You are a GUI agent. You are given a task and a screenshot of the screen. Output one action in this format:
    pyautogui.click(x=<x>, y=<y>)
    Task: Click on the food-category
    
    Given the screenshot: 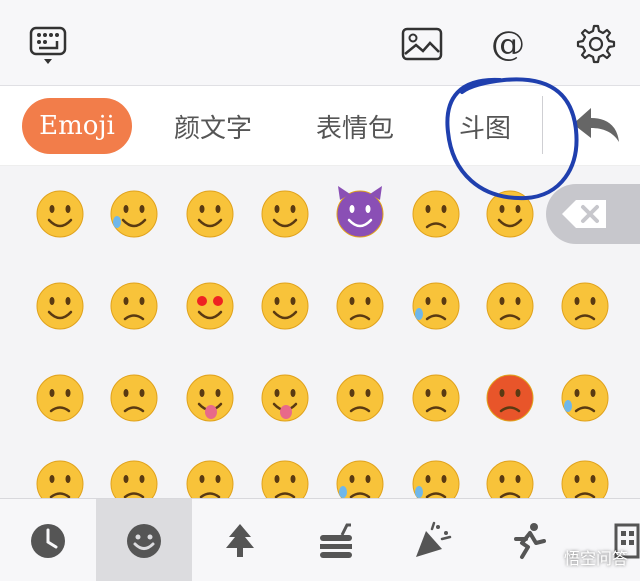 What is the action you would take?
    pyautogui.click(x=336, y=540)
    